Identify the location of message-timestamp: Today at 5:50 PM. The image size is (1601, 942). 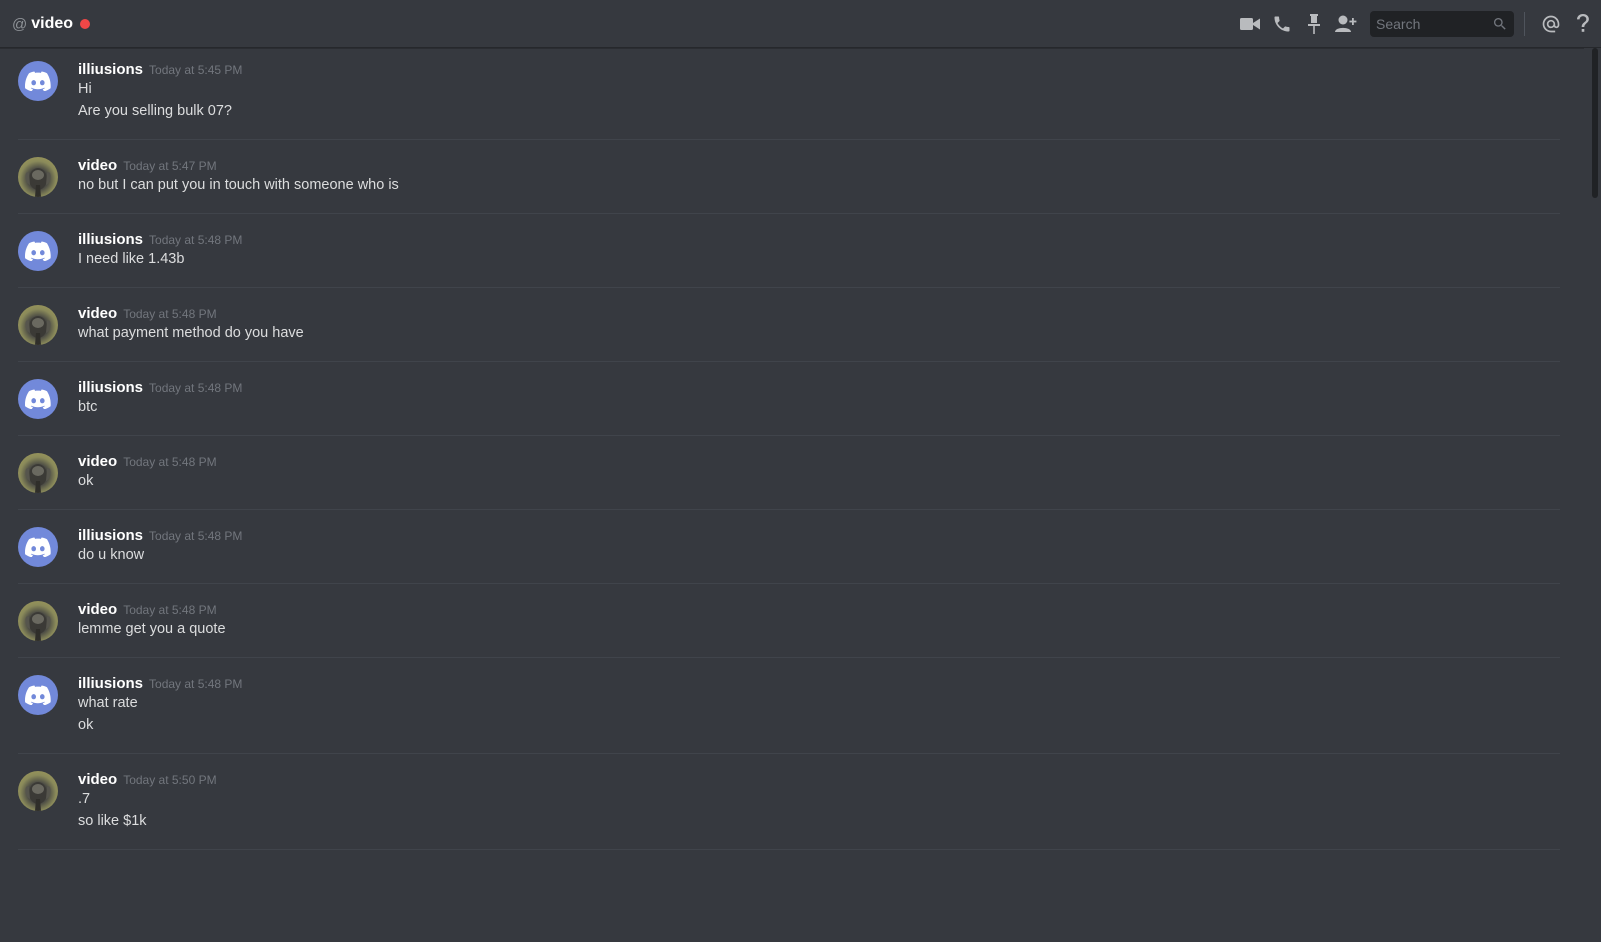
(170, 780).